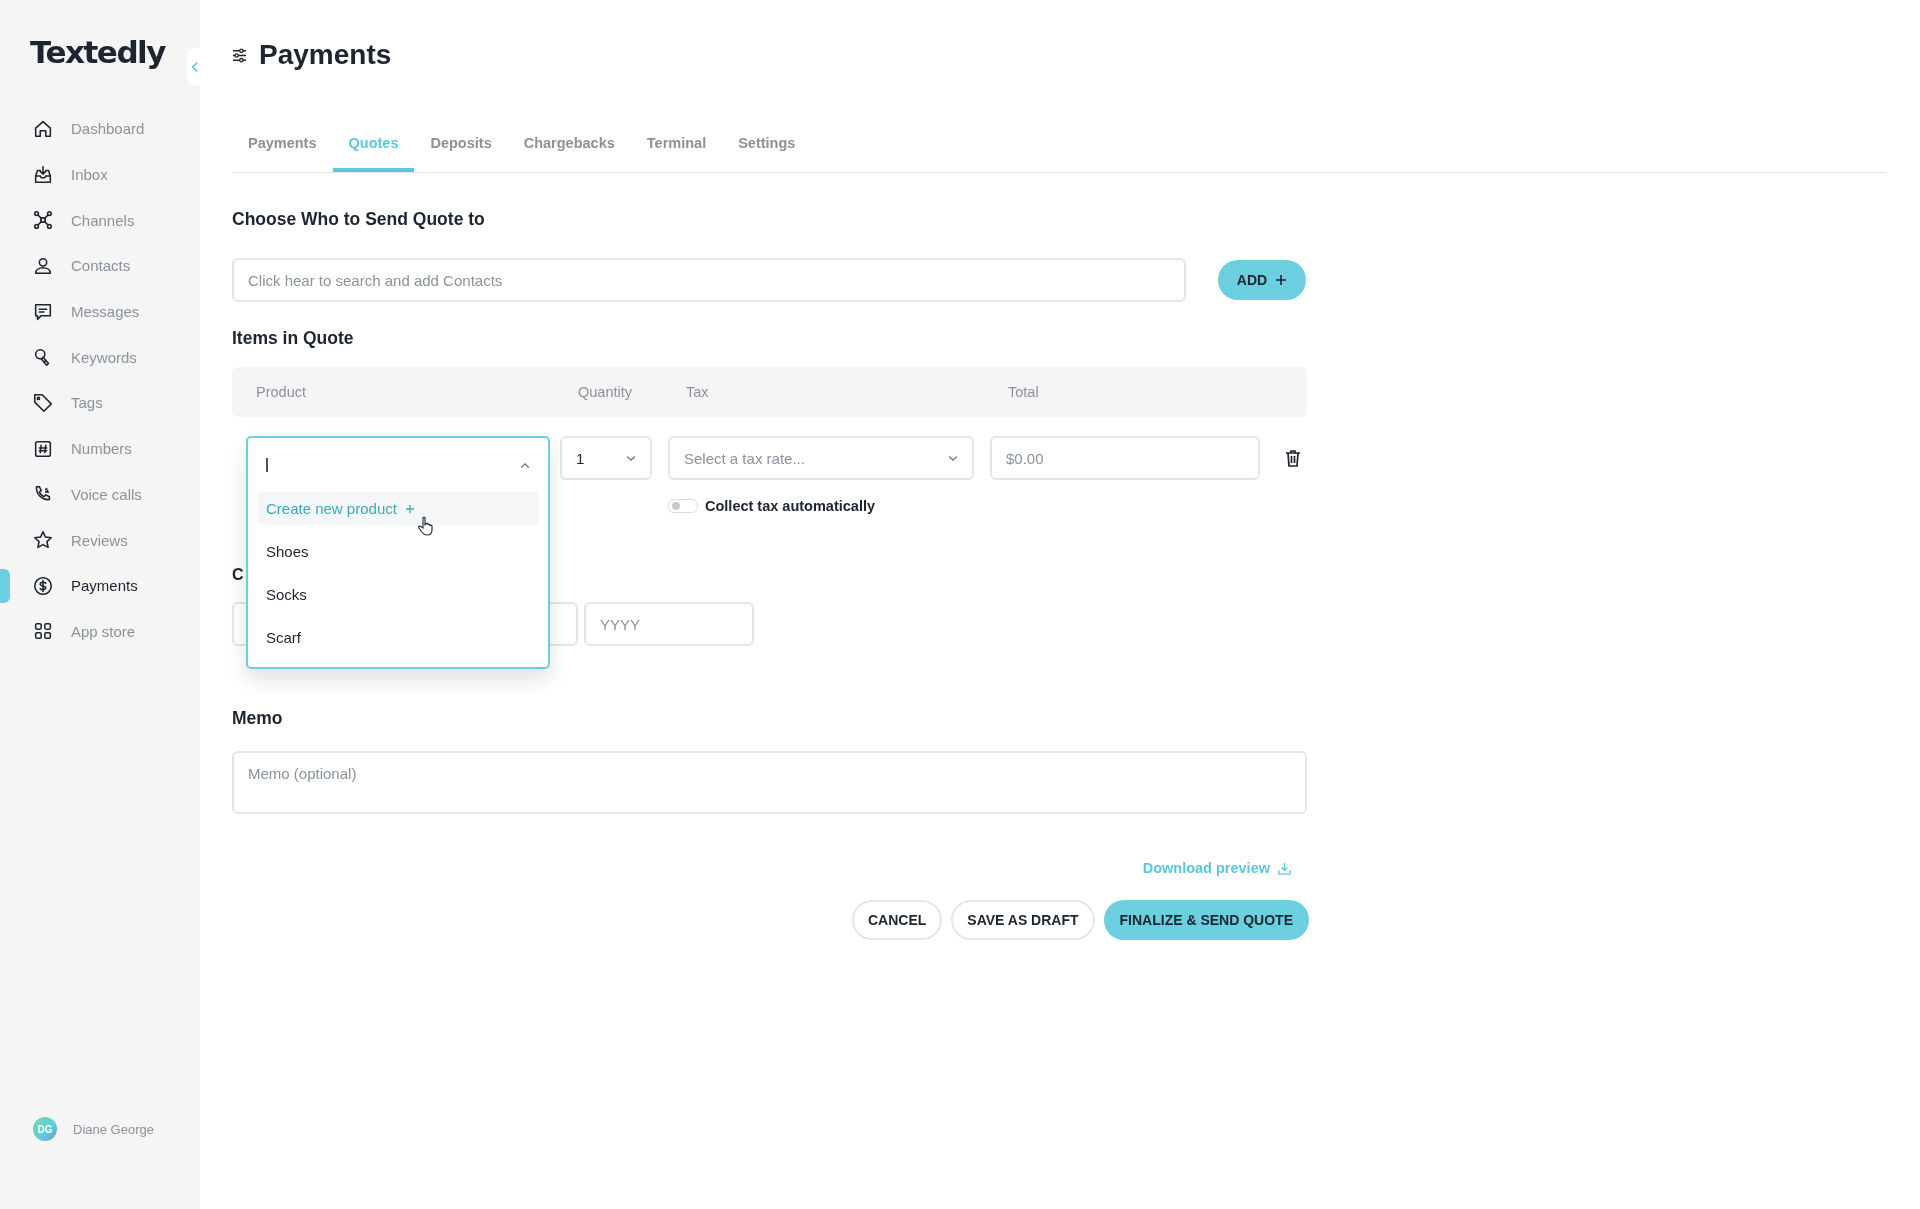 The image size is (1920, 1209). Describe the element at coordinates (43, 402) in the screenshot. I see `tag-icon` at that location.